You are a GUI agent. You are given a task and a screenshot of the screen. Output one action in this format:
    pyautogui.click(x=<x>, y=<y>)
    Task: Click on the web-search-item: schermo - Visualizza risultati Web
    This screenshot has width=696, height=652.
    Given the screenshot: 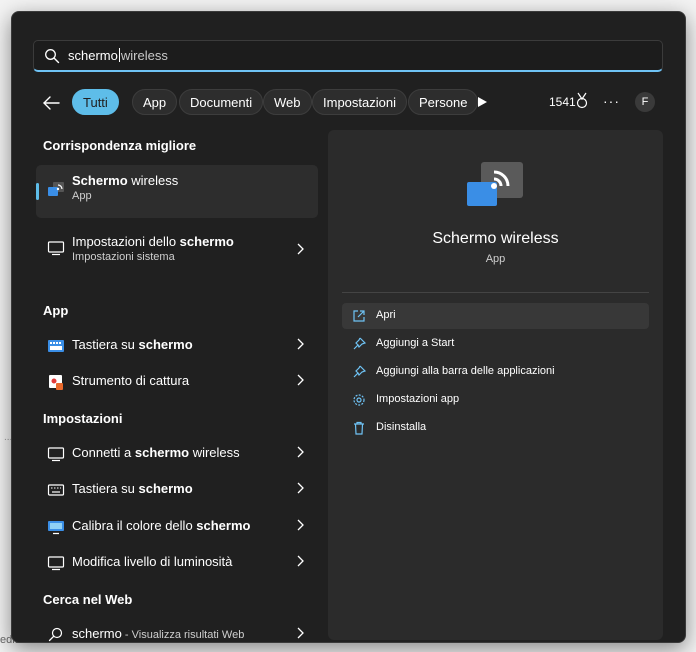 What is the action you would take?
    pyautogui.click(x=177, y=629)
    